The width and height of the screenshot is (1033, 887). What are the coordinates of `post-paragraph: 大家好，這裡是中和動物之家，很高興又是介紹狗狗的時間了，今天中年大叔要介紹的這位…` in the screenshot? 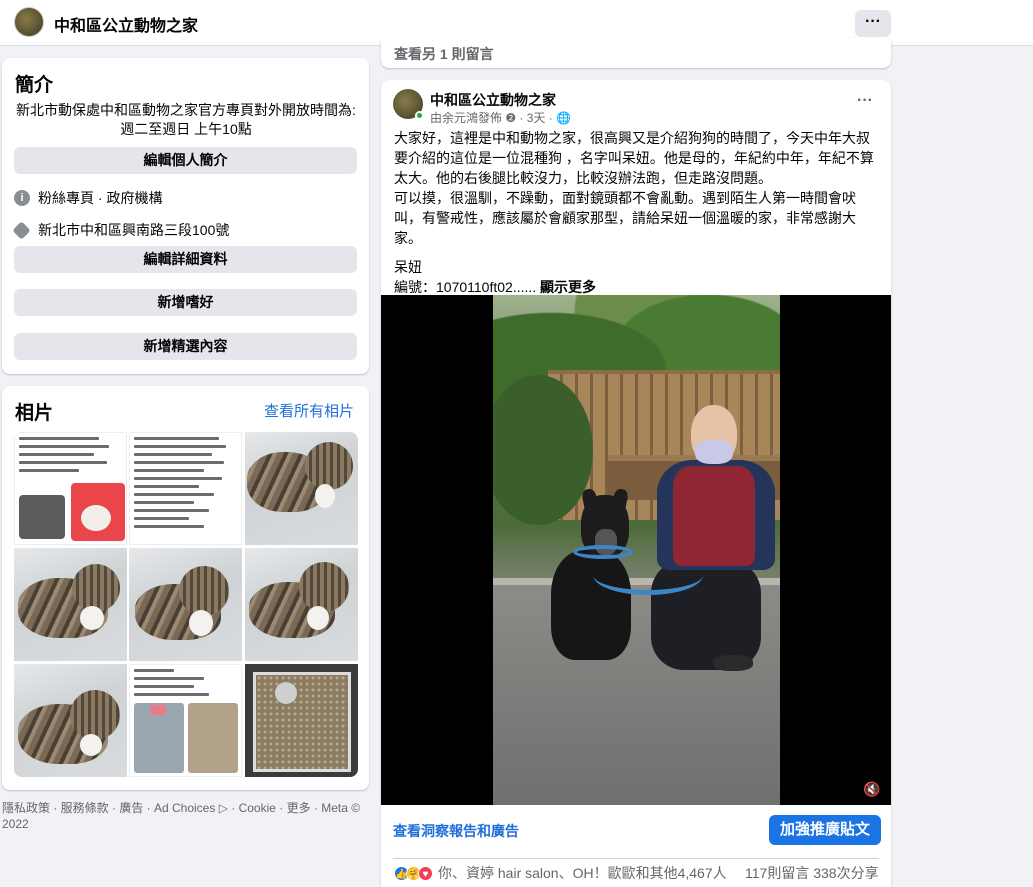 It's located at (634, 158).